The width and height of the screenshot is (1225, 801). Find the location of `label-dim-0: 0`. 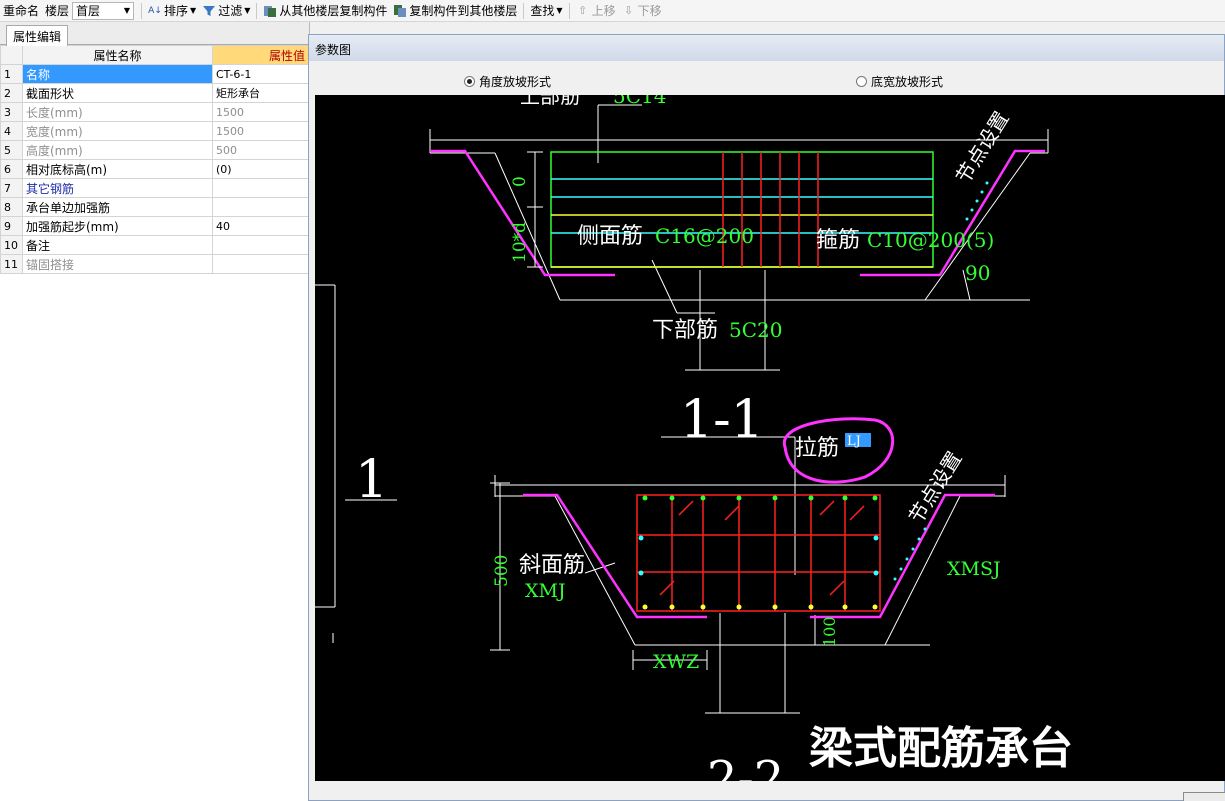

label-dim-0: 0 is located at coordinates (520, 181).